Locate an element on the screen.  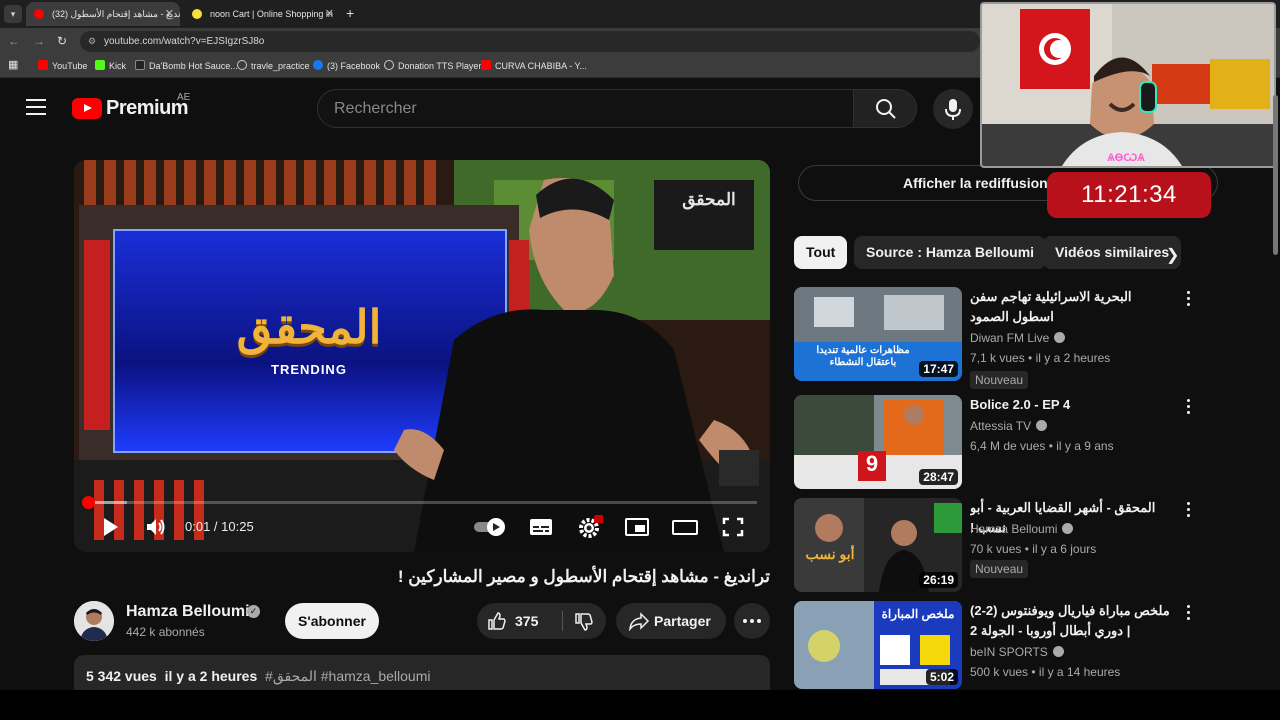
subtitles-button is located at coordinates (541, 527).